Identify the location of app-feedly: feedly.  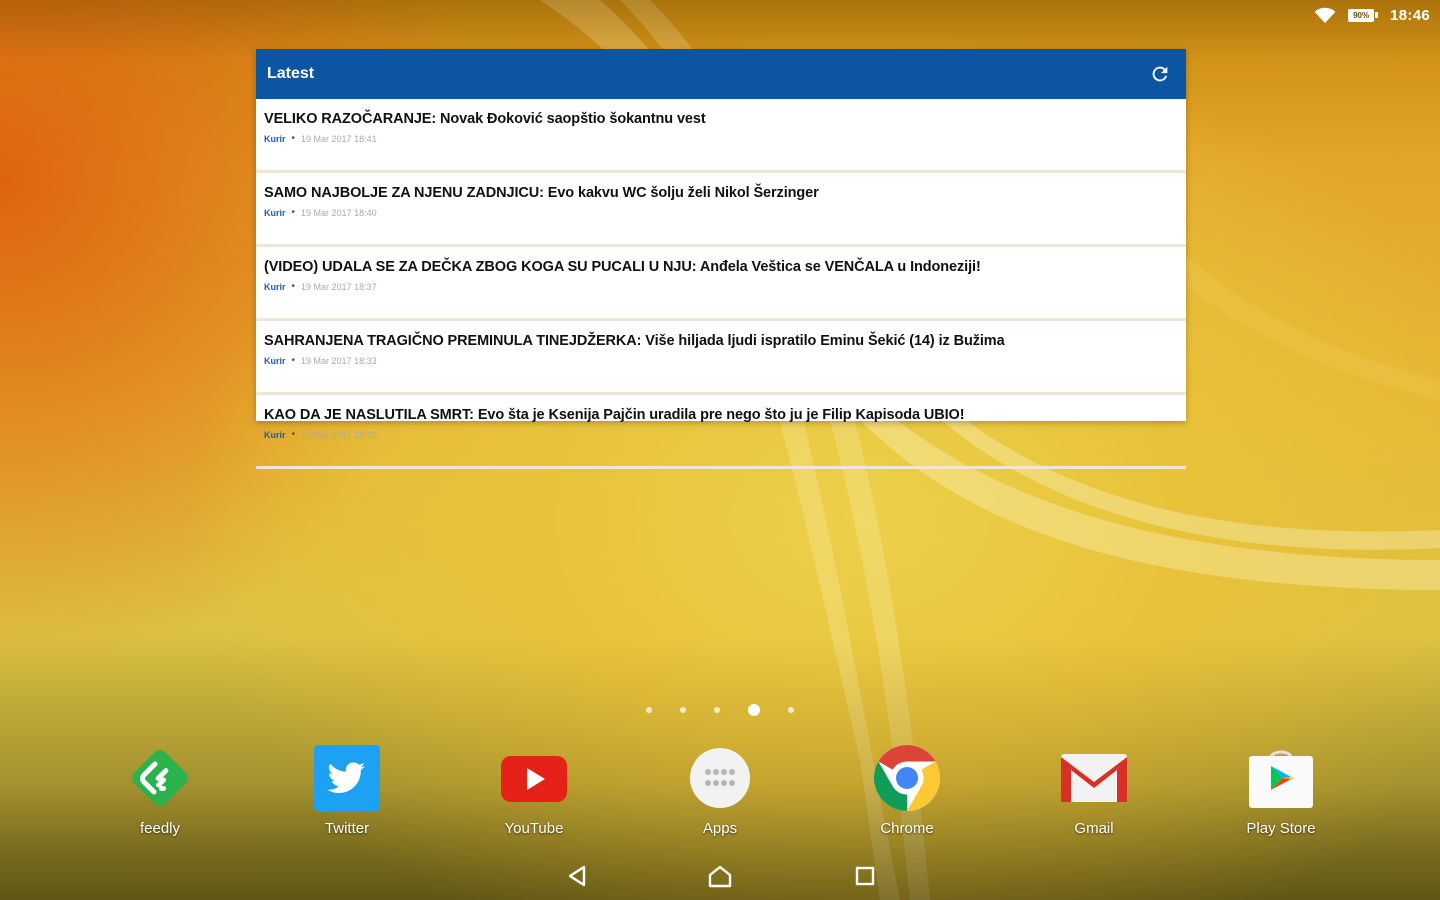
(160, 789).